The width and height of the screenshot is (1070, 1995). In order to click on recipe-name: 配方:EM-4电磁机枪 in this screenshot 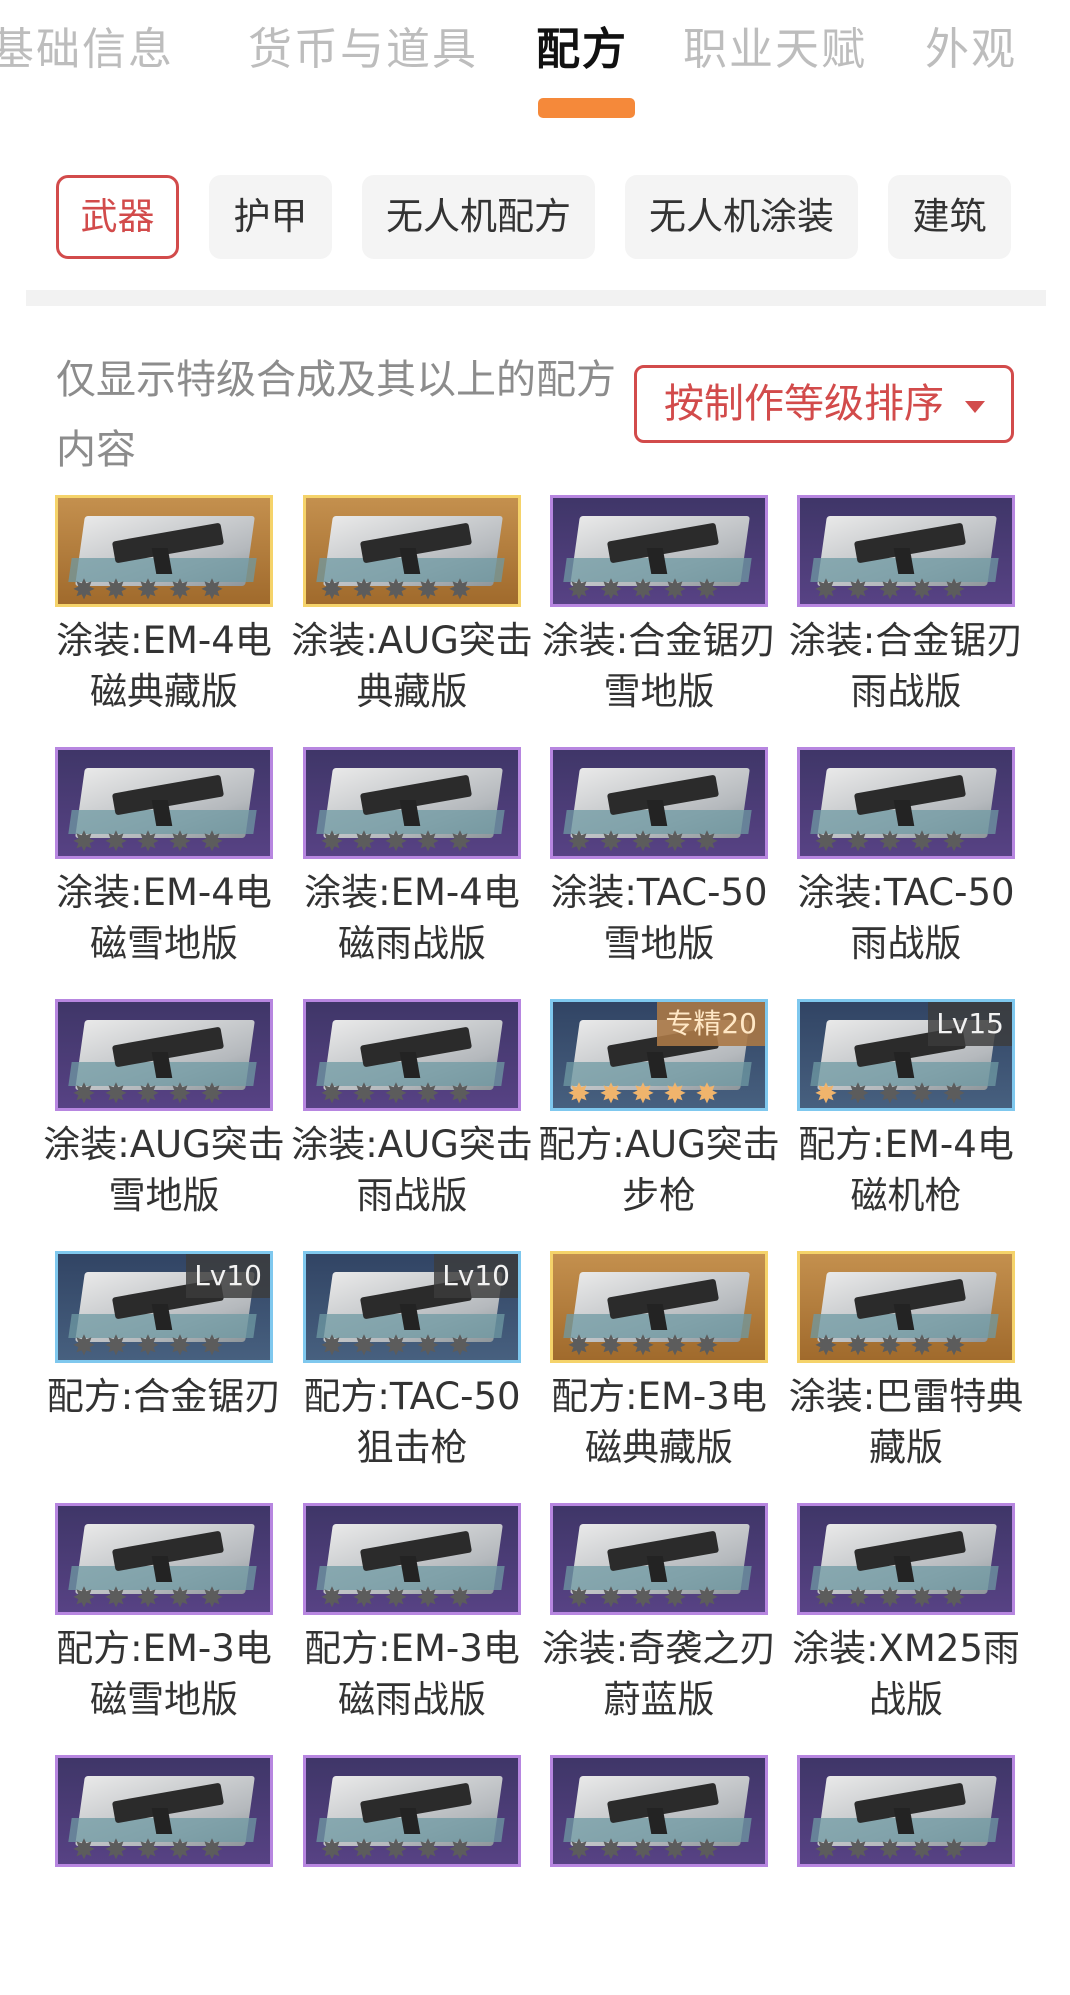, I will do `click(906, 1170)`.